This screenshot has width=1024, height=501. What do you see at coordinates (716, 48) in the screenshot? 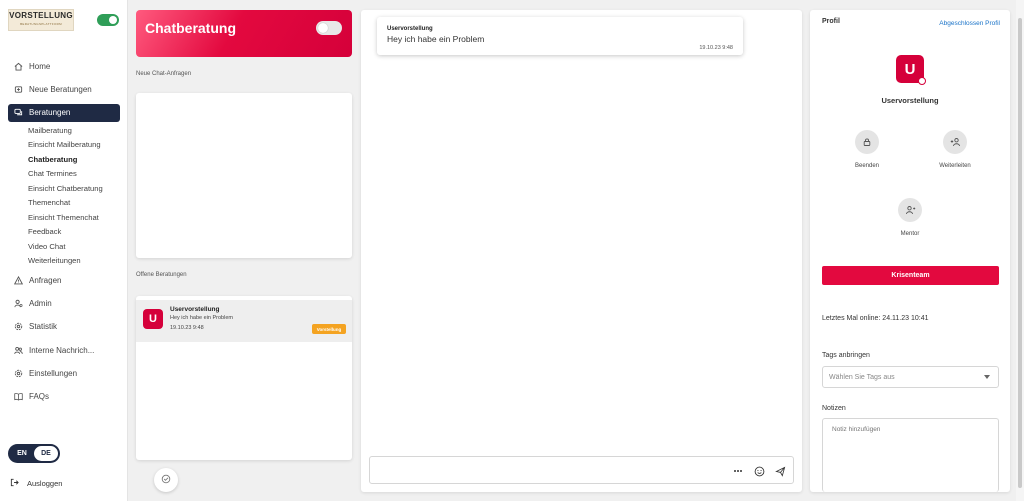
I see `message-time: 19.10.23 9:48` at bounding box center [716, 48].